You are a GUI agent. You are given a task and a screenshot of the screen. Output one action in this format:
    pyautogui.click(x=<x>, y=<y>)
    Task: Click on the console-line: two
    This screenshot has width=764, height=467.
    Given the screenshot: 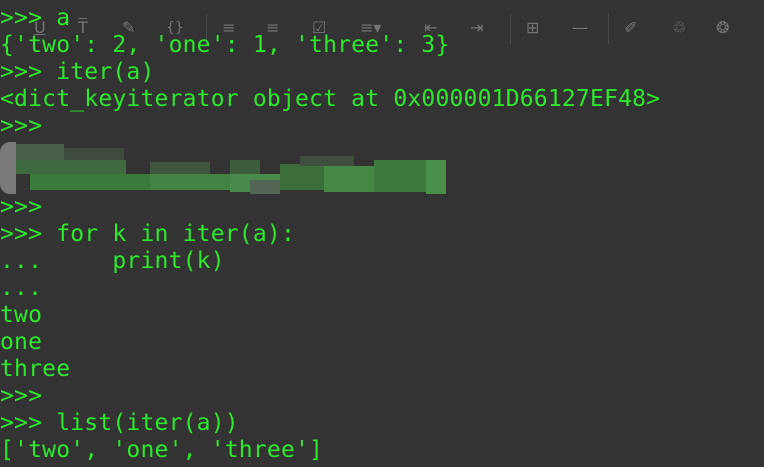 What is the action you would take?
    pyautogui.click(x=21, y=315)
    